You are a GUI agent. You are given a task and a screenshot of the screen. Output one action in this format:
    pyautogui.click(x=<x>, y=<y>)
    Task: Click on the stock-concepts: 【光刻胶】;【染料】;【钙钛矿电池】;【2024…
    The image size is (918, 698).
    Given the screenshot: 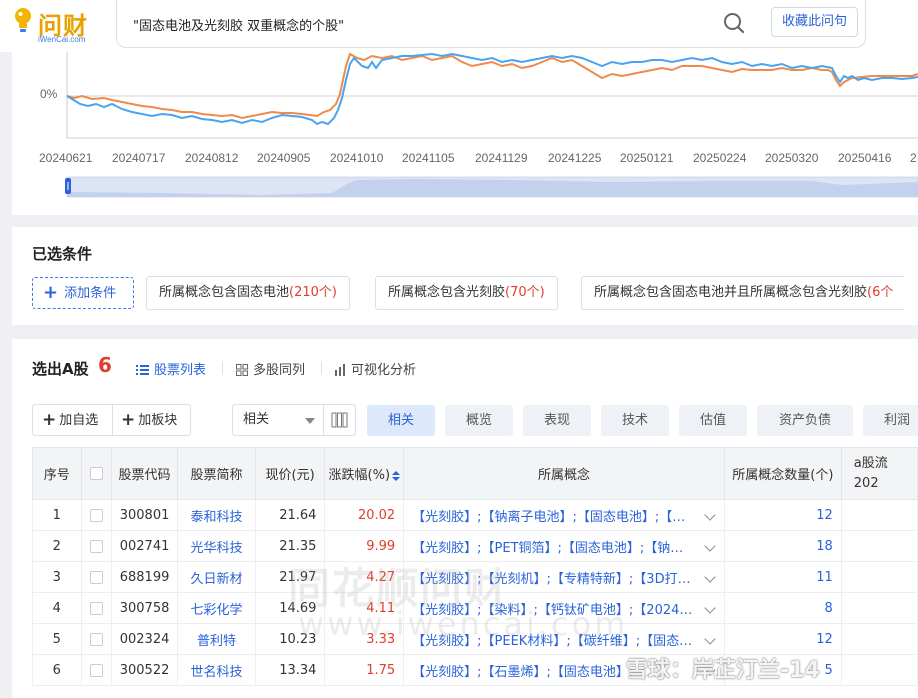 What is the action you would take?
    pyautogui.click(x=564, y=608)
    